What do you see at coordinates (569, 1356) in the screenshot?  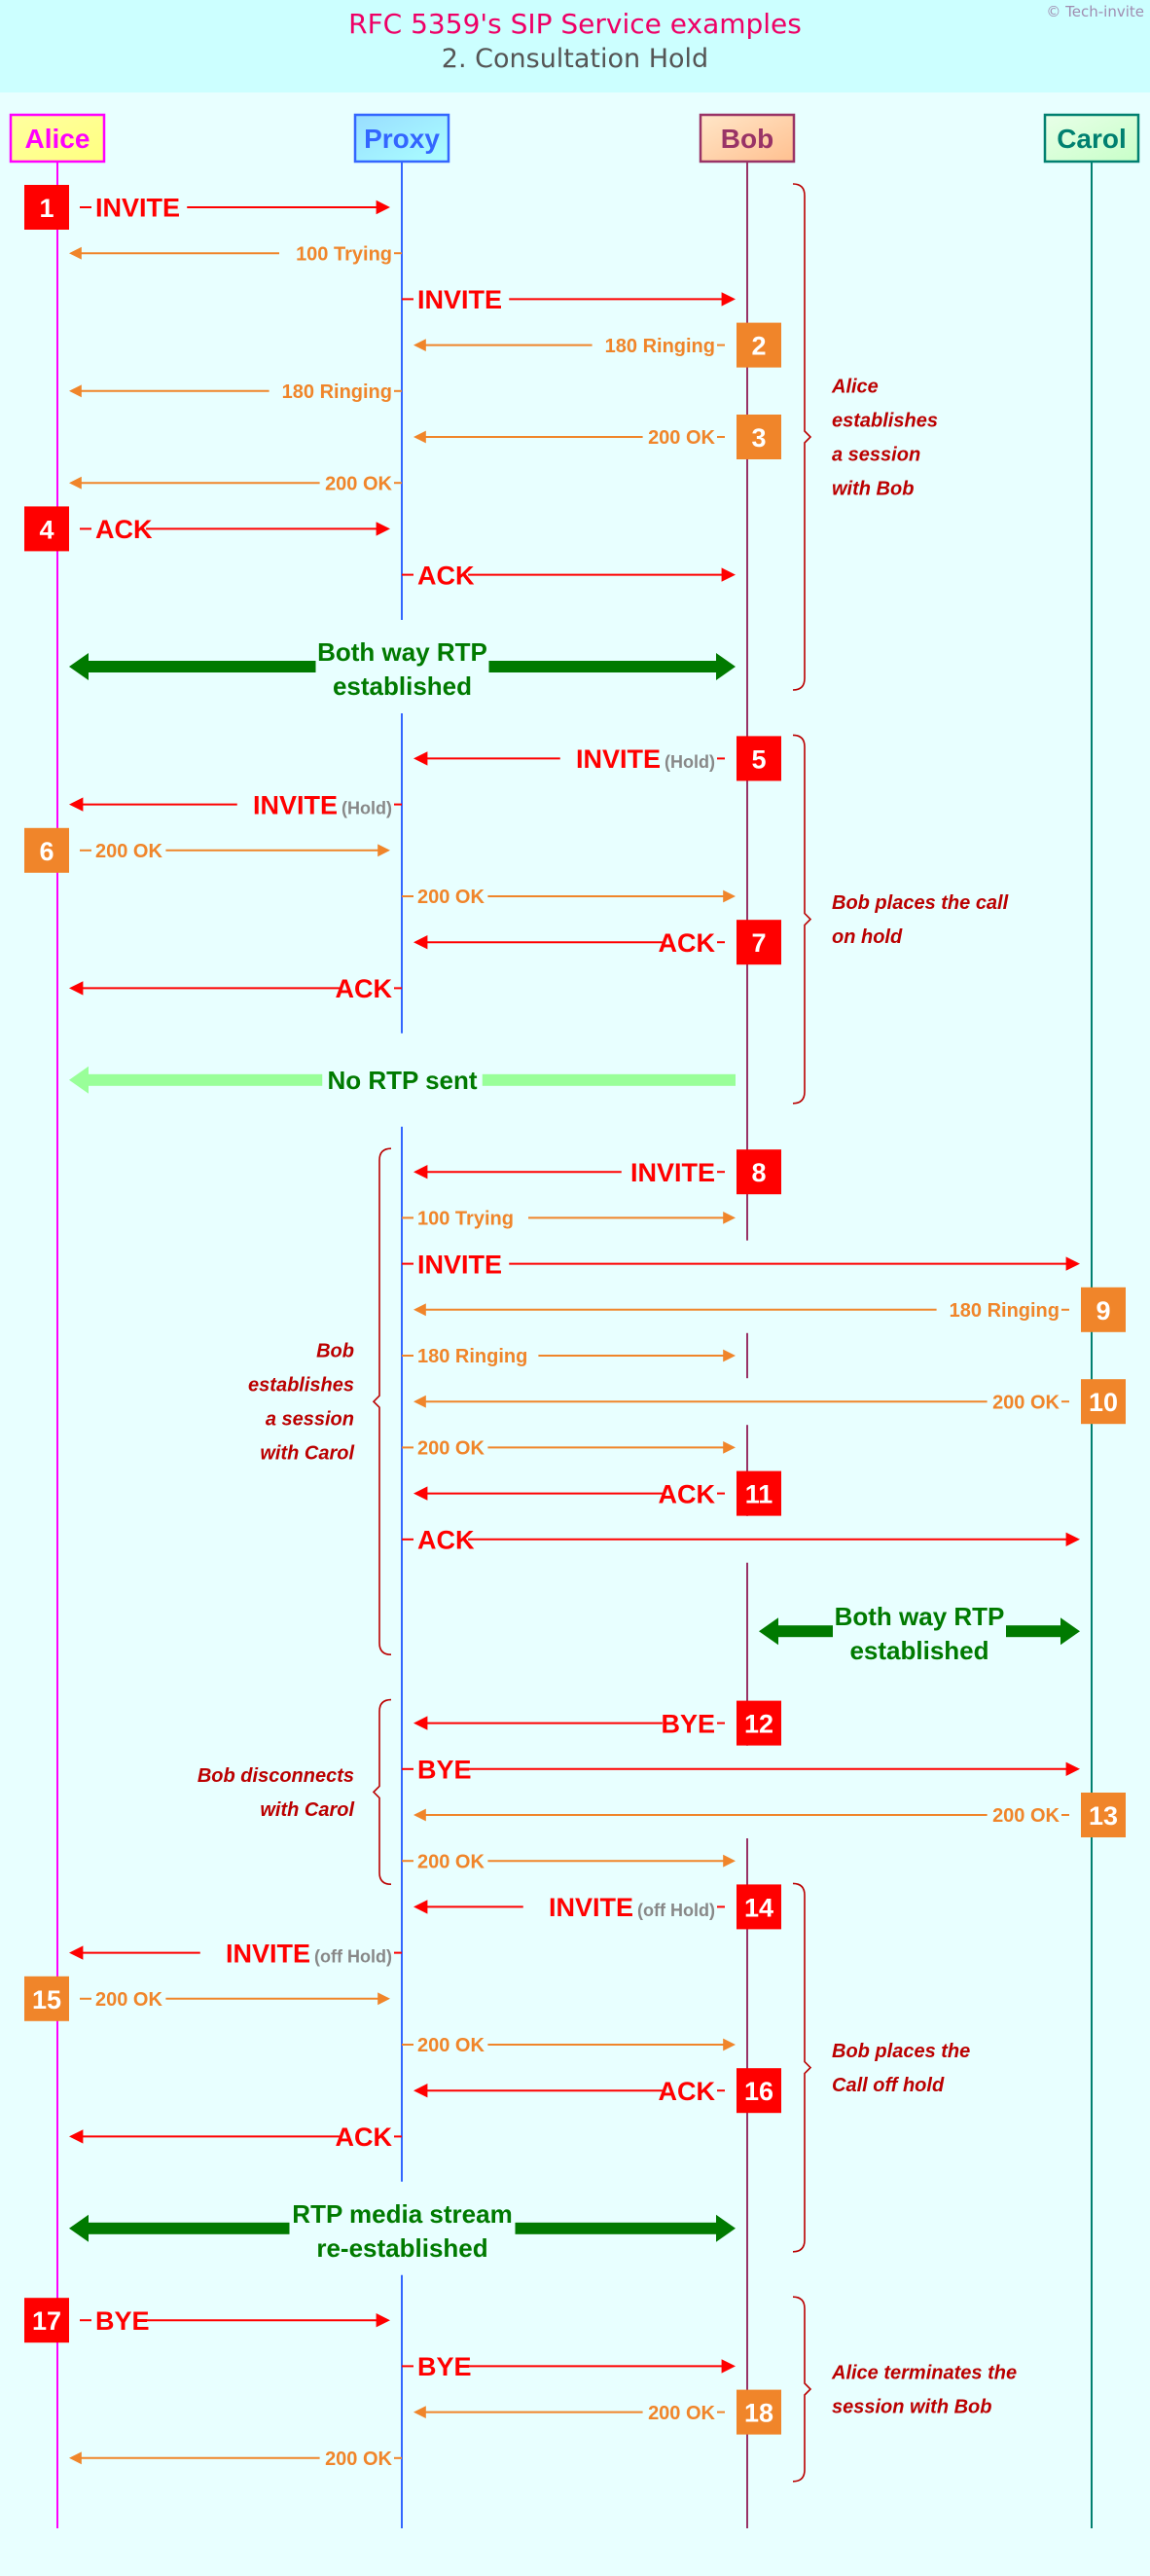 I see `message-22: 180 Ringing` at bounding box center [569, 1356].